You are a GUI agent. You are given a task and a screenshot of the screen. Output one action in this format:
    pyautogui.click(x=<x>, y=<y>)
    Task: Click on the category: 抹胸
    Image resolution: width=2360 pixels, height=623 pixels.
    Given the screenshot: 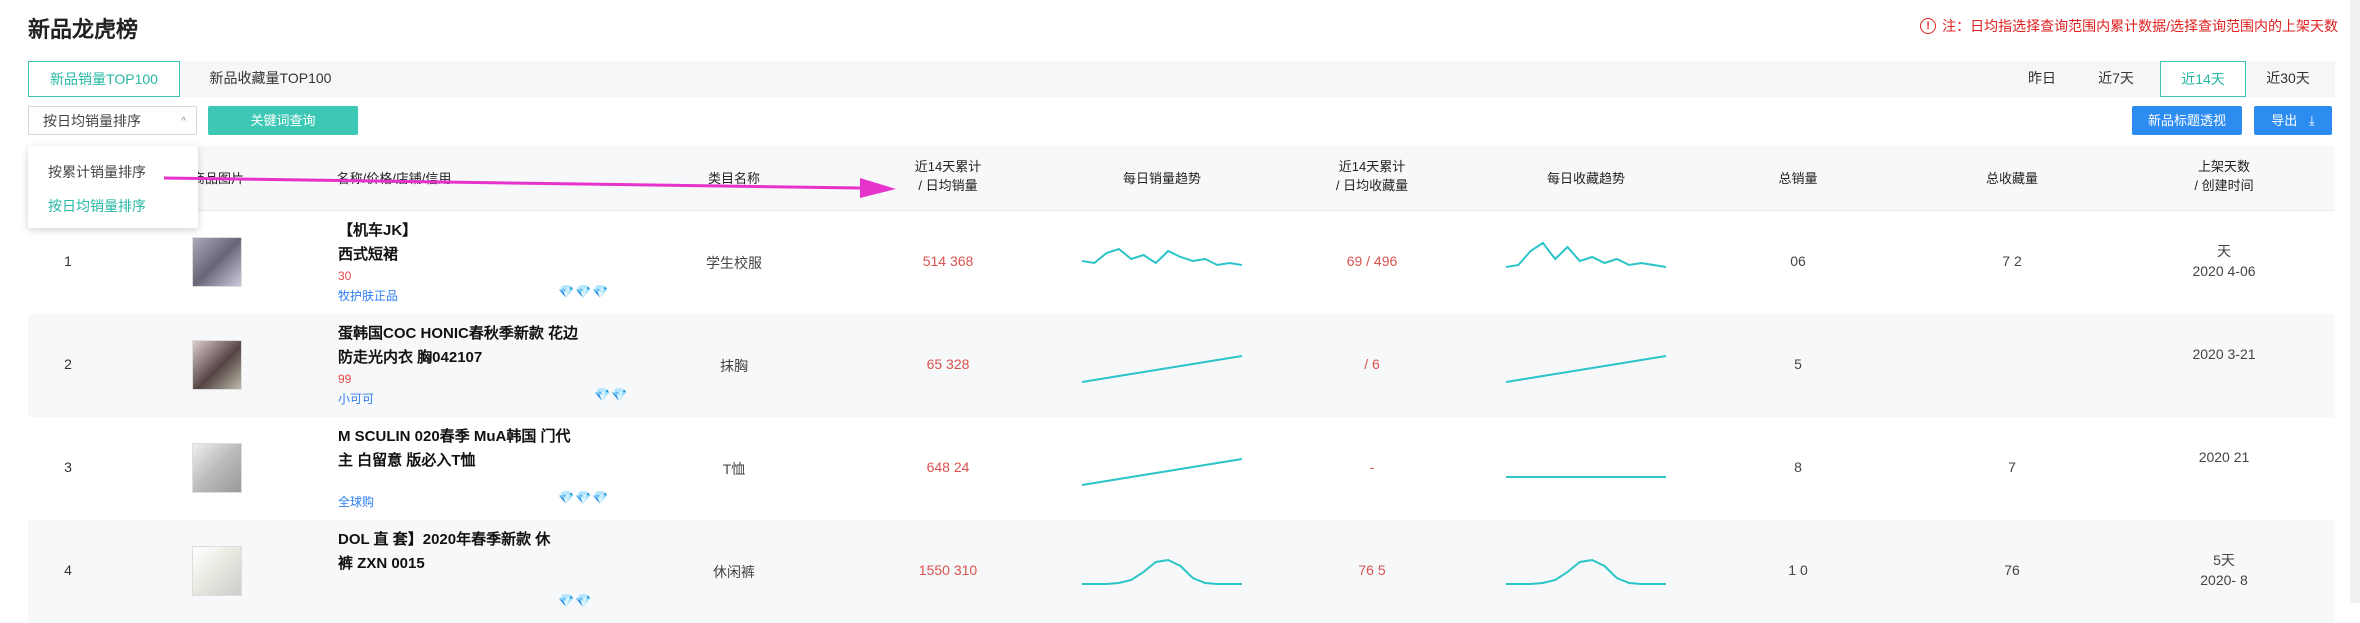 What is the action you would take?
    pyautogui.click(x=734, y=366)
    